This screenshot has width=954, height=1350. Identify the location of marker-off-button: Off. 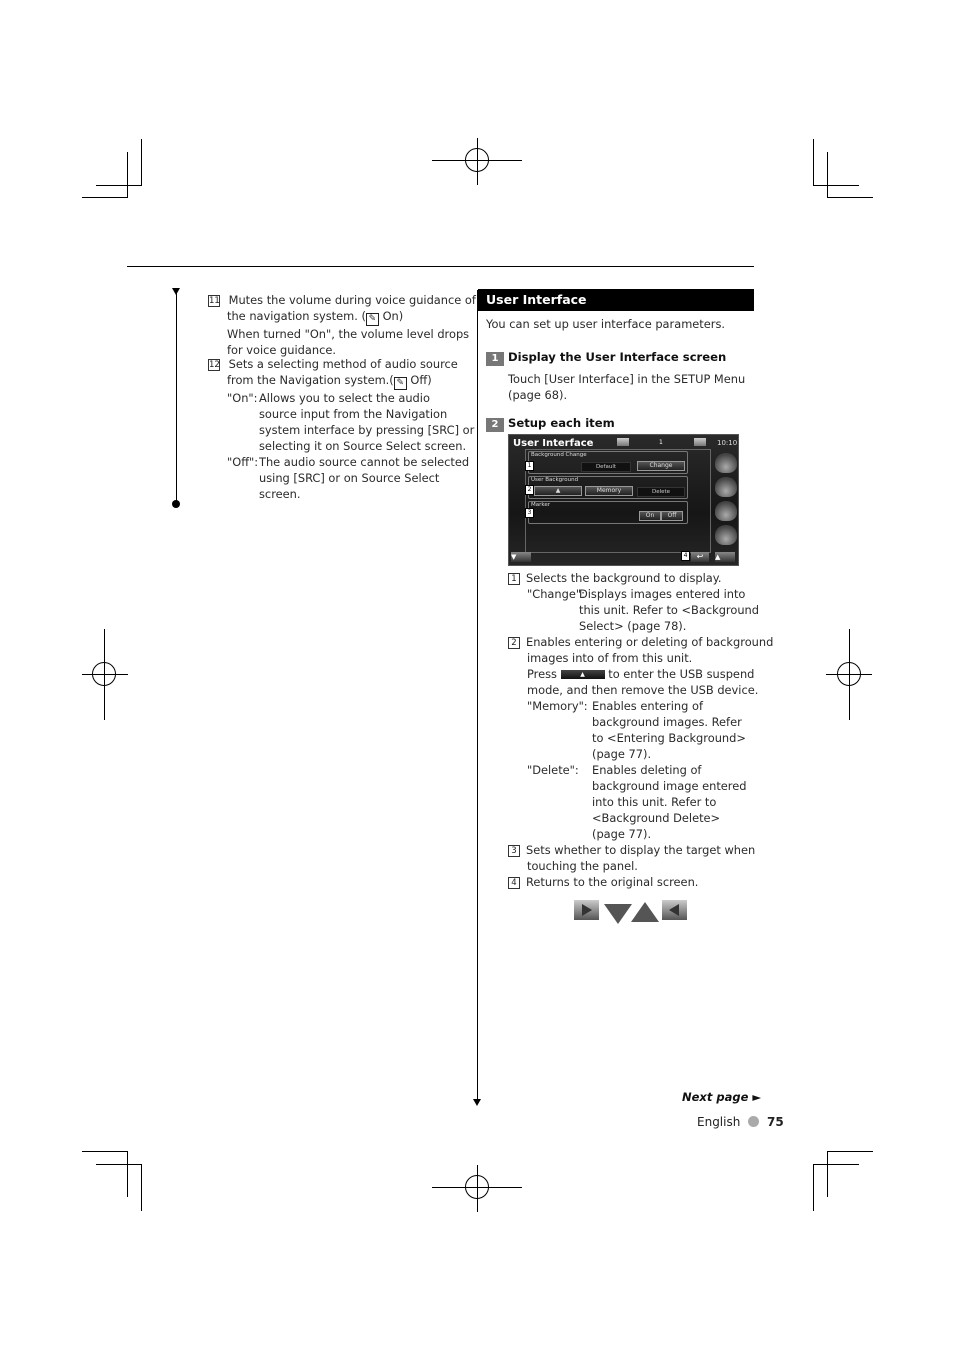
(672, 516).